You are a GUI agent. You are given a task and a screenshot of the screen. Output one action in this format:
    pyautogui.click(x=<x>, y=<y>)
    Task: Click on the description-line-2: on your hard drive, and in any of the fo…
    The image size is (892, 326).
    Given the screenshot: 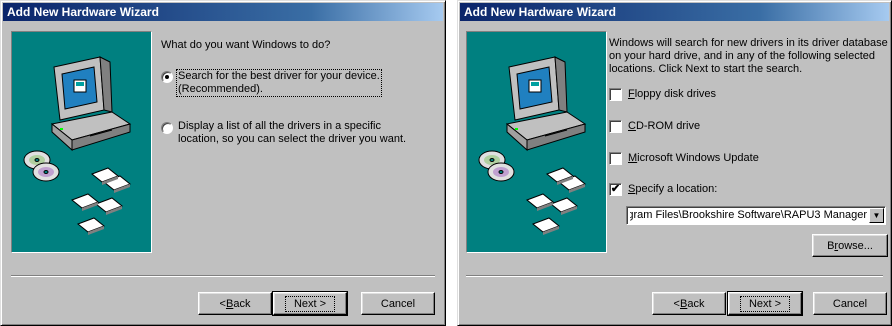 What is the action you would take?
    pyautogui.click(x=742, y=56)
    